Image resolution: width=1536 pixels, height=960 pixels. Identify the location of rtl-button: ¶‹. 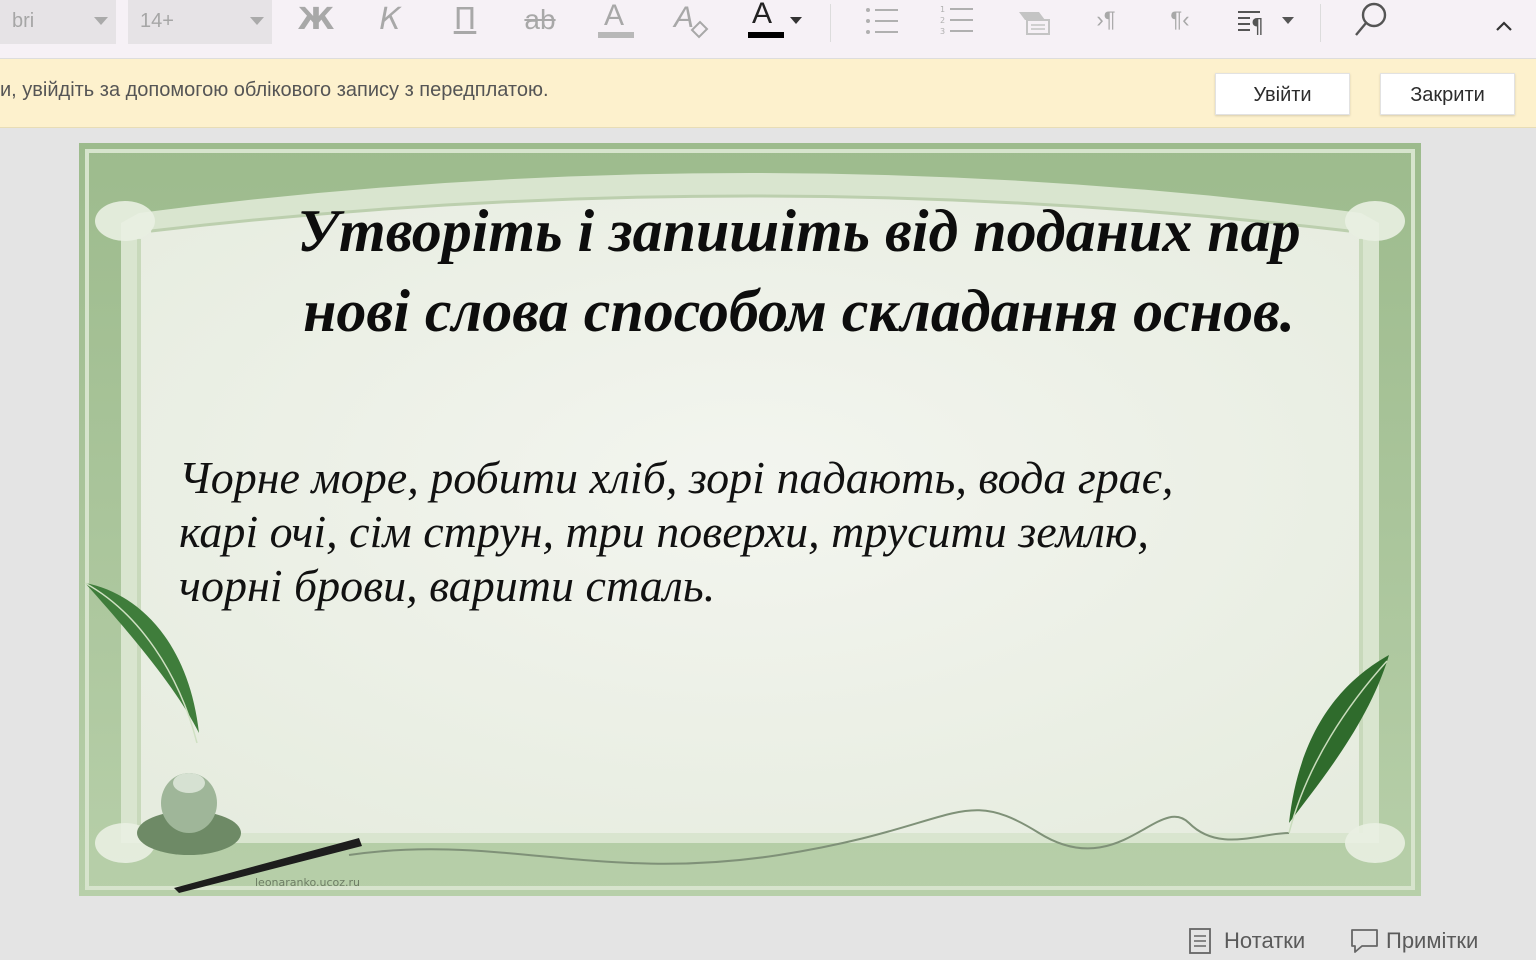
(1180, 21).